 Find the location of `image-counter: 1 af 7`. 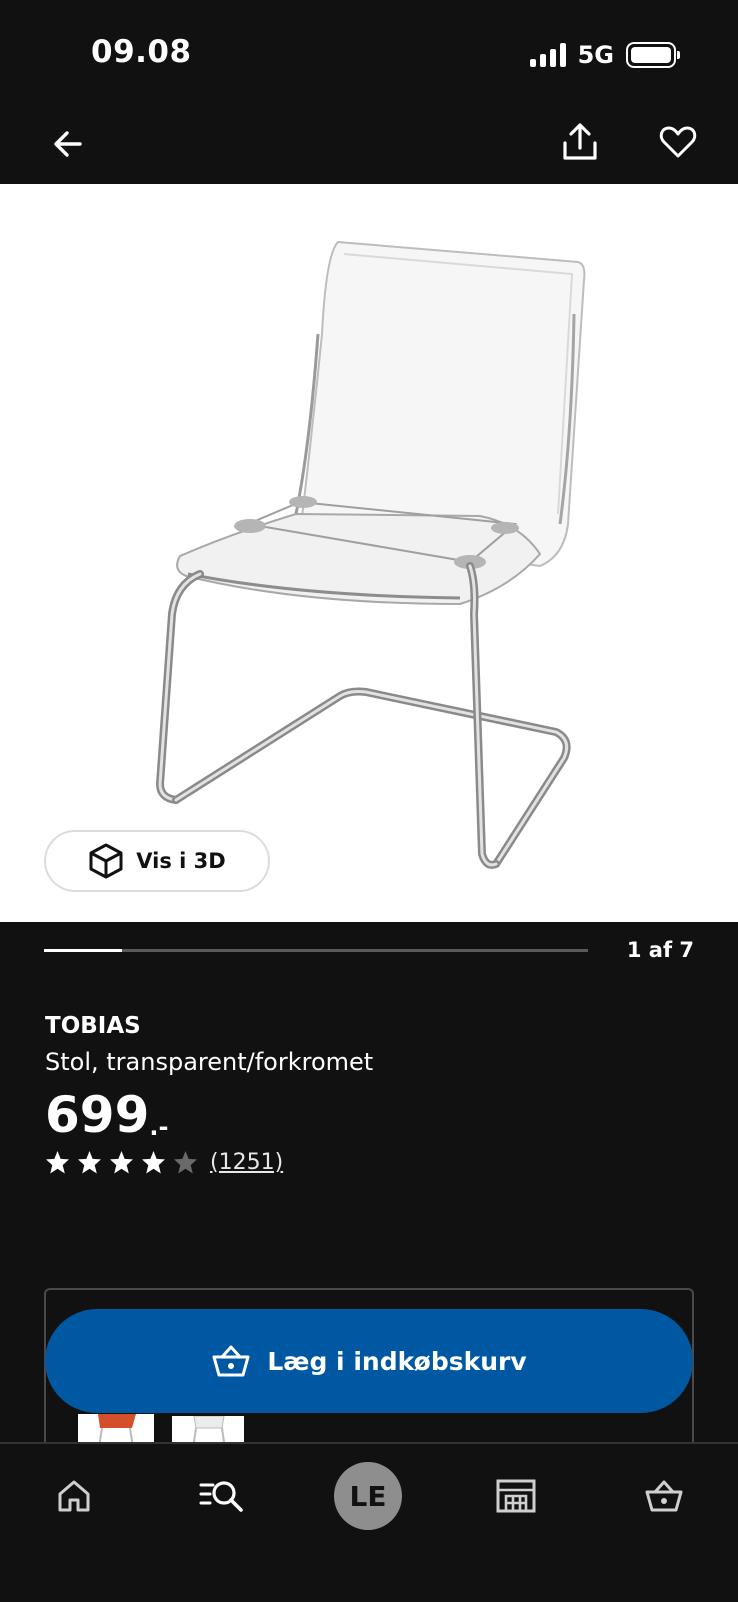

image-counter: 1 af 7 is located at coordinates (660, 950).